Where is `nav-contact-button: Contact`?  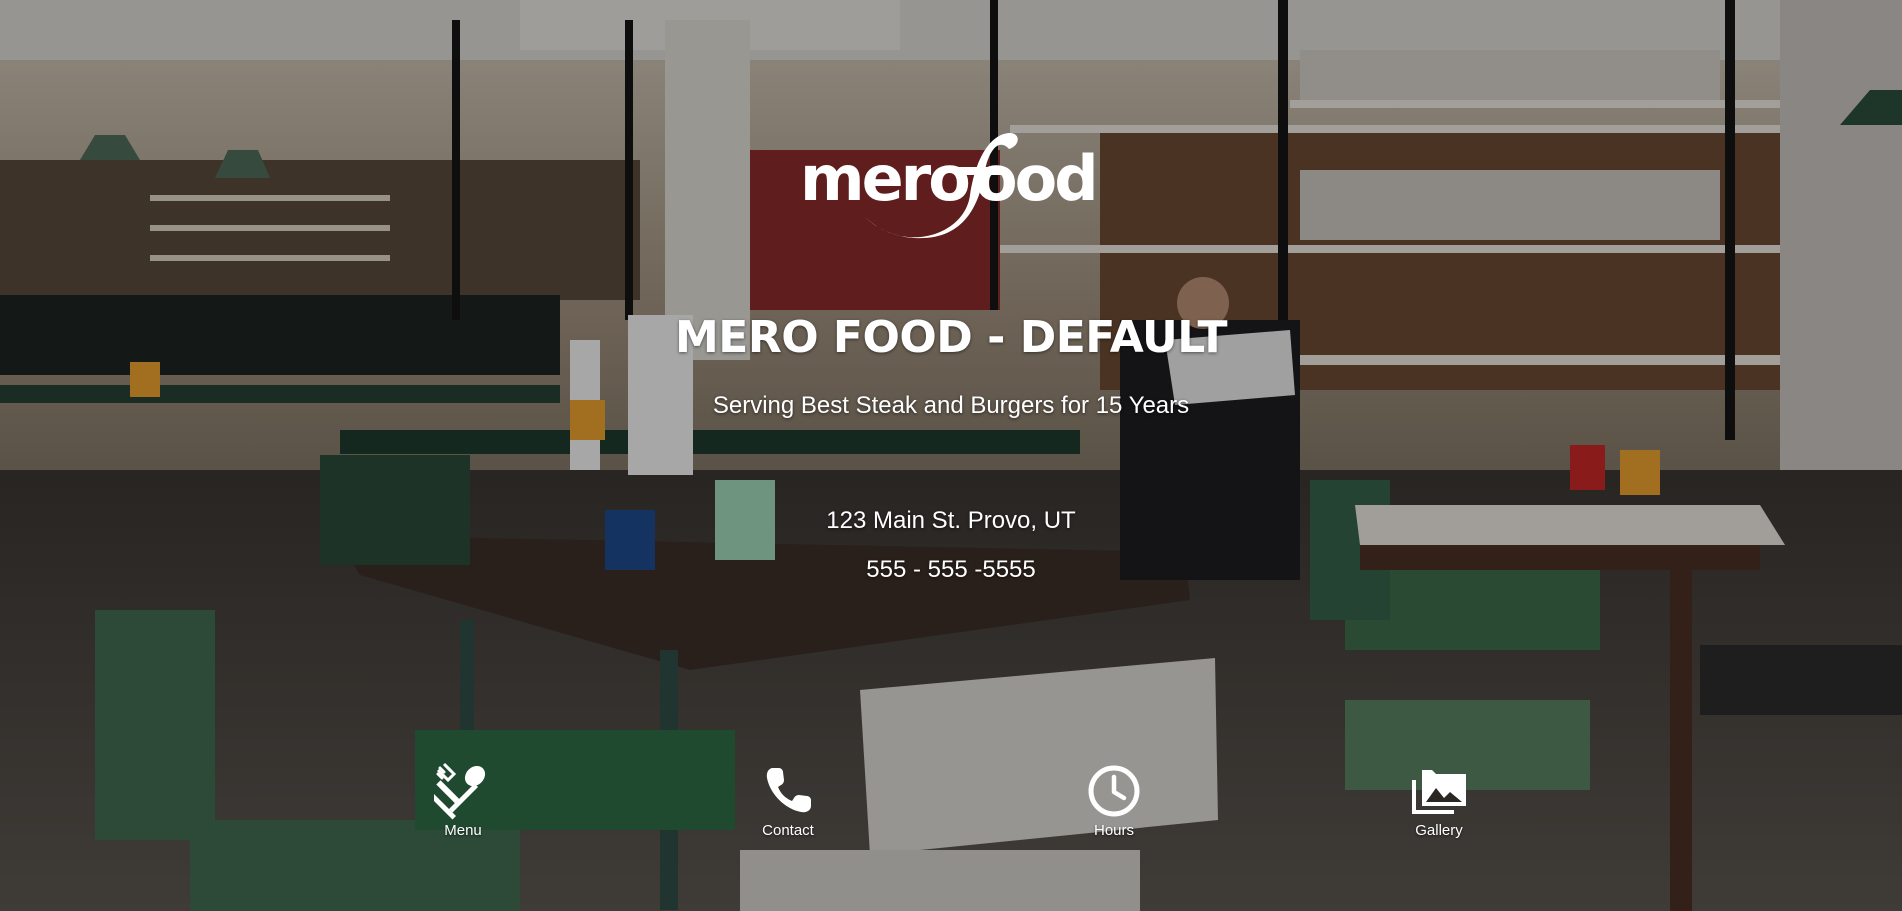 nav-contact-button: Contact is located at coordinates (788, 800).